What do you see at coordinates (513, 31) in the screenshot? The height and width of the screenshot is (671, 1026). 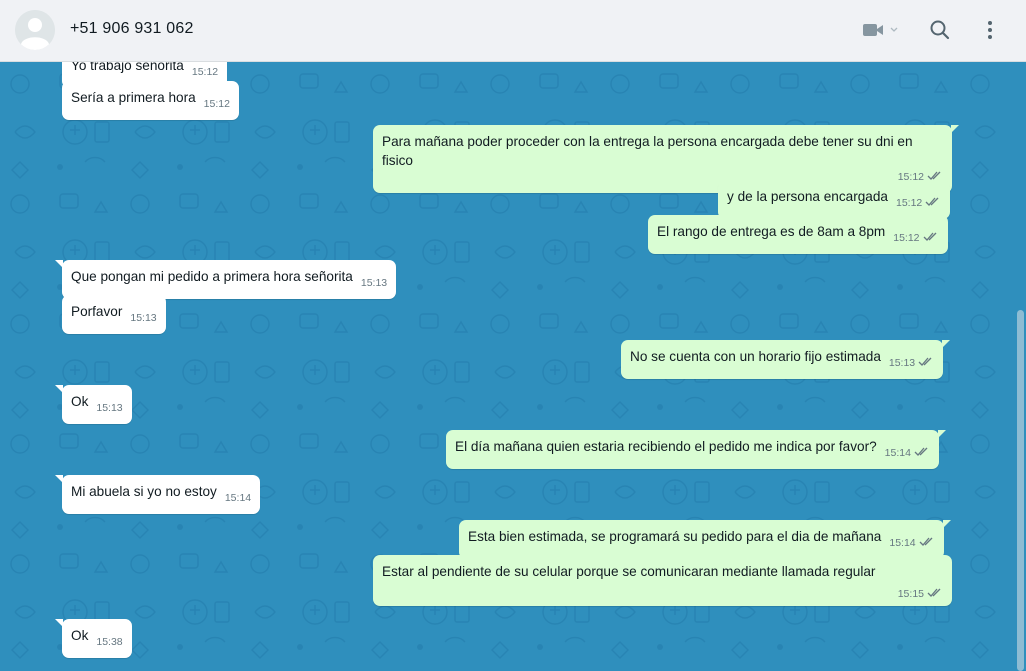 I see `chat-header: +51 906 931 062` at bounding box center [513, 31].